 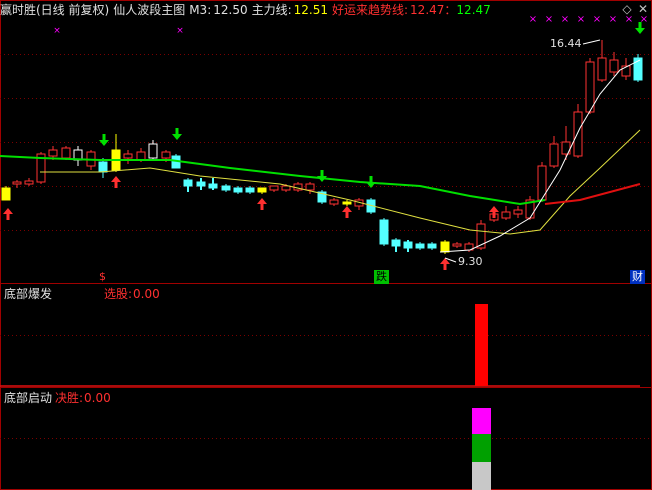 I want to click on header-marker-1: ×, so click(x=180, y=31).